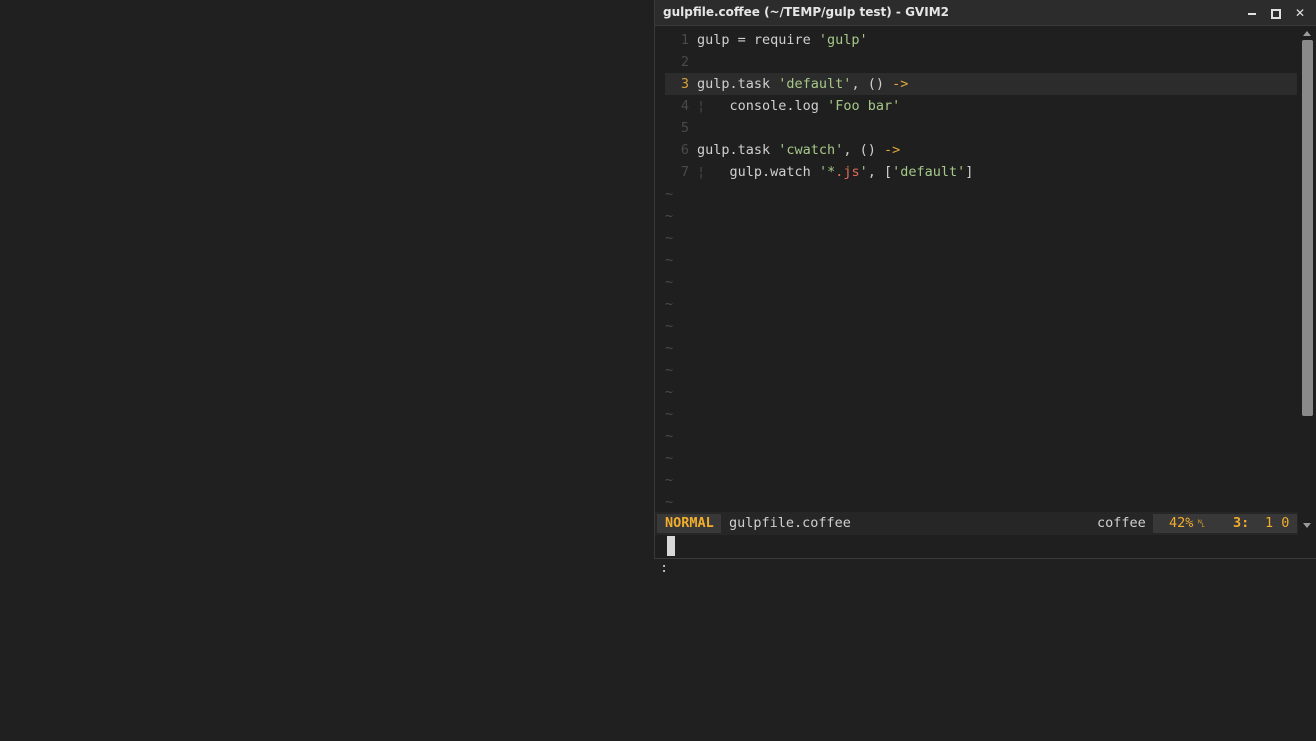  Describe the element at coordinates (863, 172) in the screenshot. I see `code-token: '` at that location.